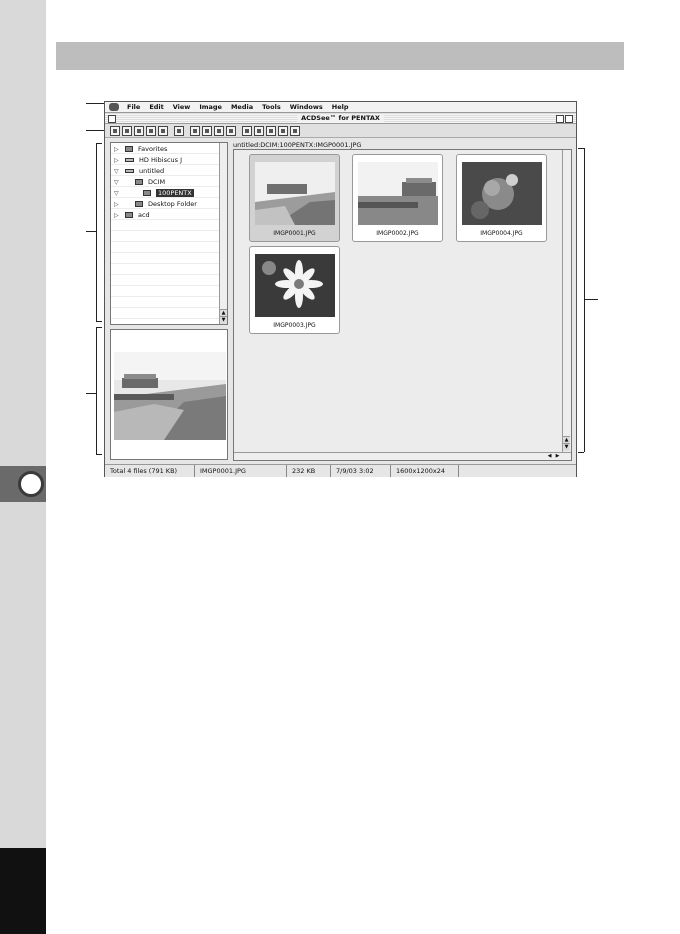 The image size is (680, 934). What do you see at coordinates (501, 233) in the screenshot?
I see `thumbnail-label: IMGP0004.JPG` at bounding box center [501, 233].